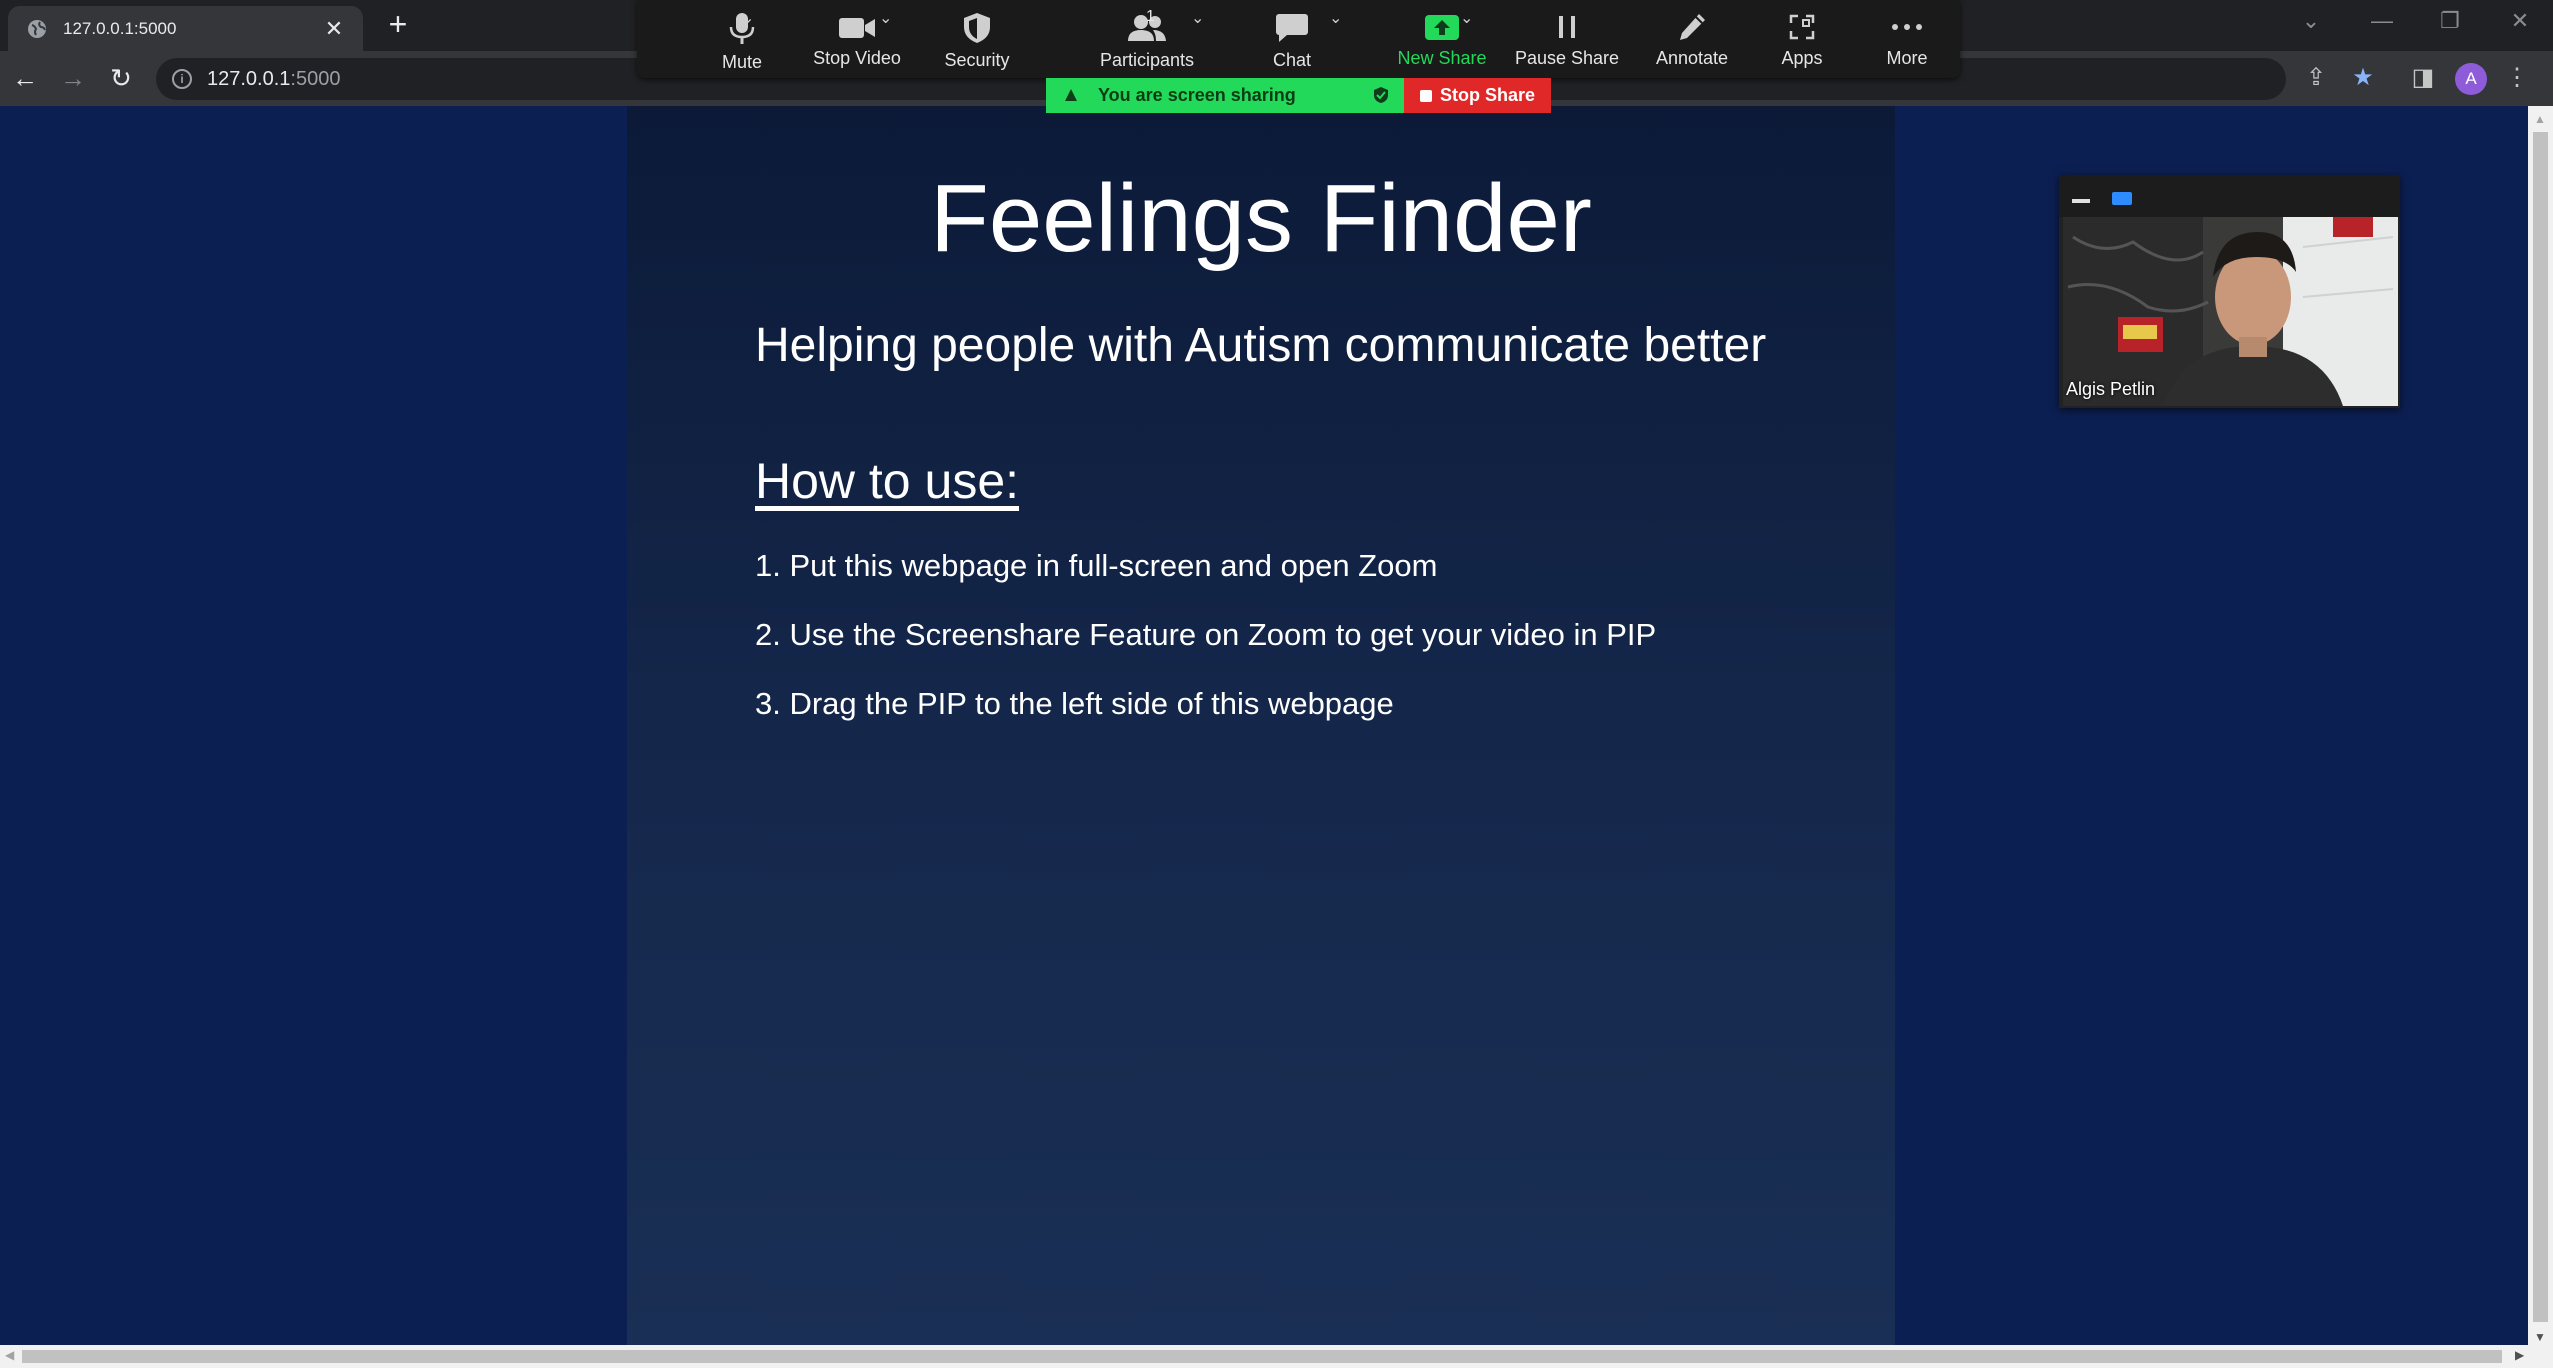 Image resolution: width=2553 pixels, height=1368 pixels. I want to click on participants-options-chevron-icon: ⌄, so click(1197, 18).